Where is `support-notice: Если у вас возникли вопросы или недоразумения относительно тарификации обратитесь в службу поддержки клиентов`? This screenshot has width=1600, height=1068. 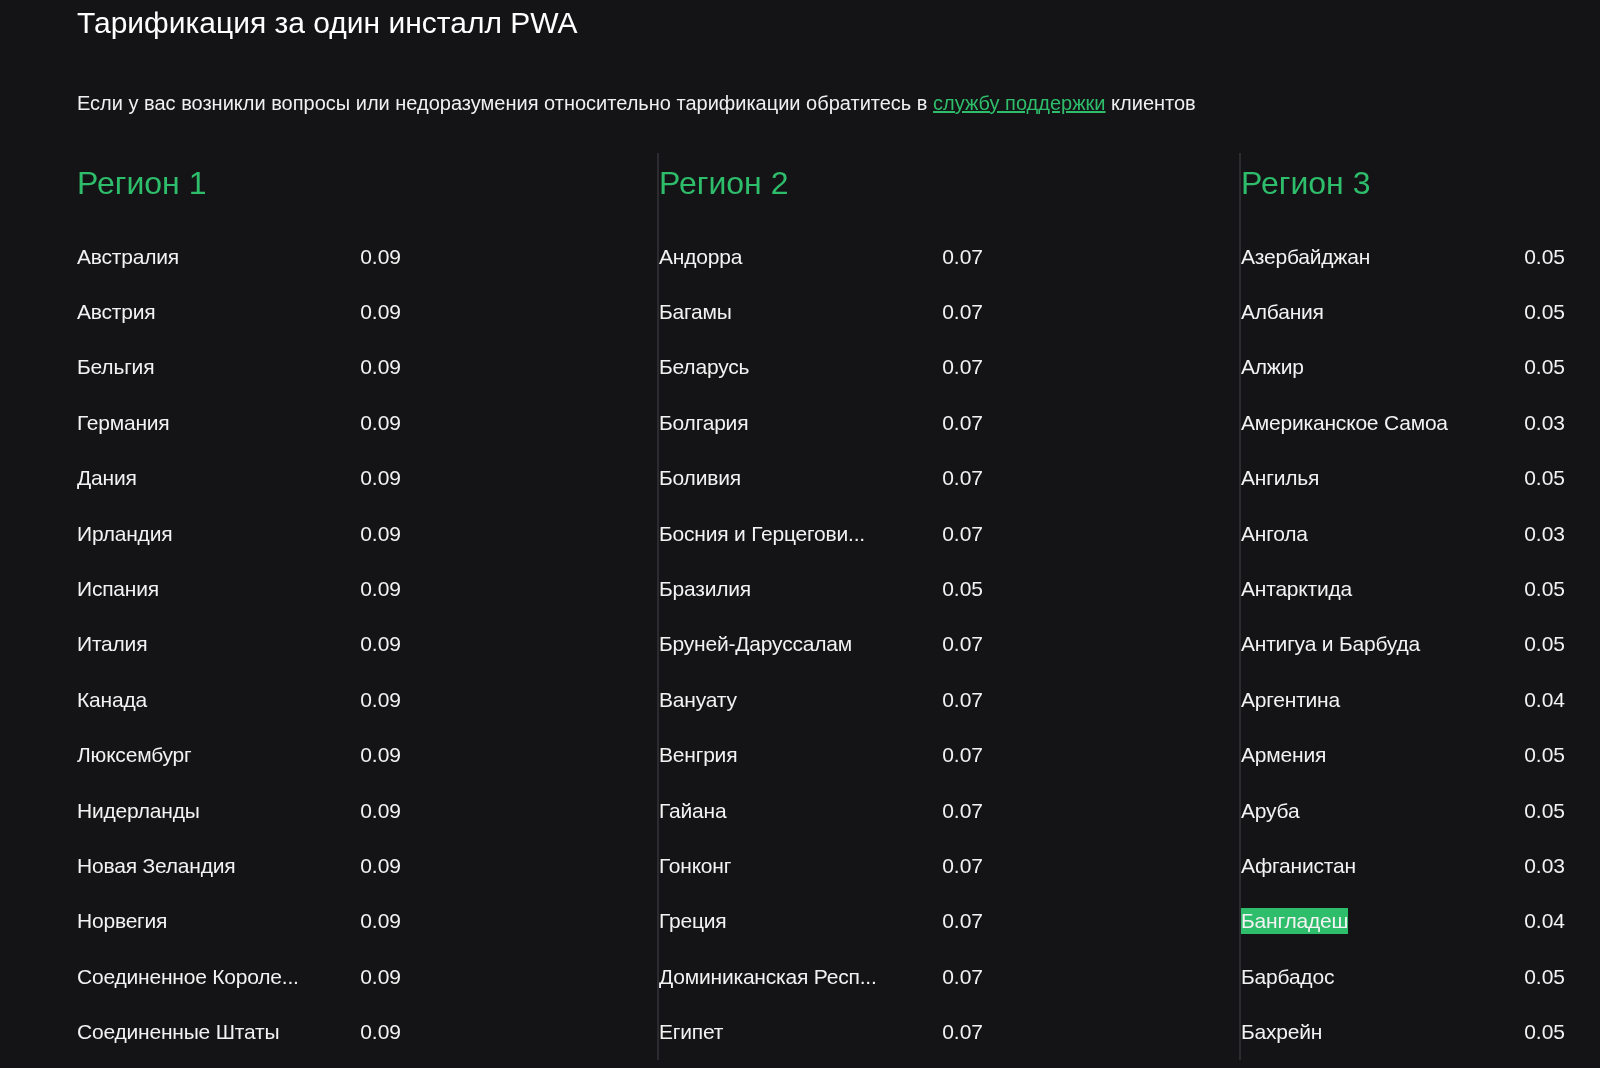
support-notice: Если у вас возникли вопросы или недоразумения относительно тарификации обратитесь в службу поддержки клиентов is located at coordinates (637, 103).